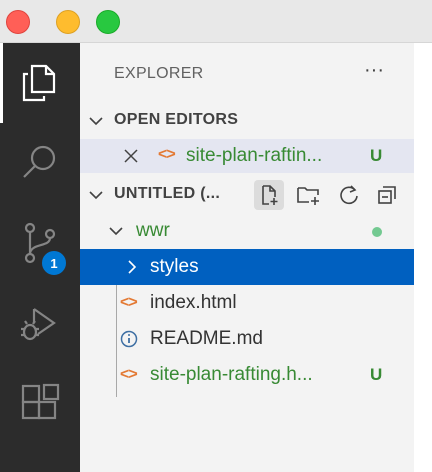 This screenshot has height=472, width=432. I want to click on collapse-all-icon, so click(387, 195).